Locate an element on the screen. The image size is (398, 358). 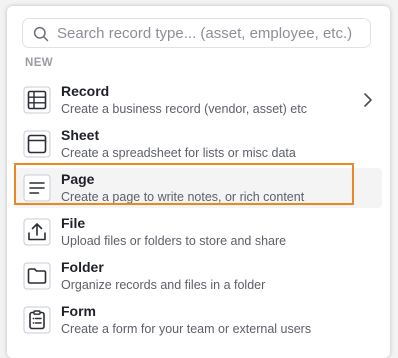
folder-icon is located at coordinates (37, 276).